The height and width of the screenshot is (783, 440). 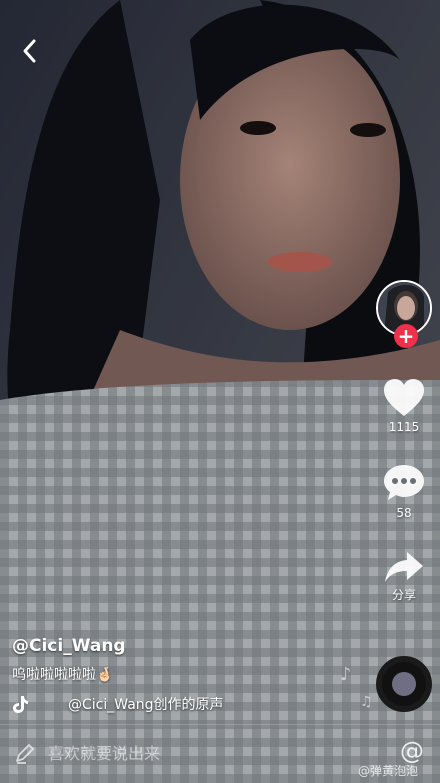 What do you see at coordinates (403, 595) in the screenshot?
I see `share-label: 分享` at bounding box center [403, 595].